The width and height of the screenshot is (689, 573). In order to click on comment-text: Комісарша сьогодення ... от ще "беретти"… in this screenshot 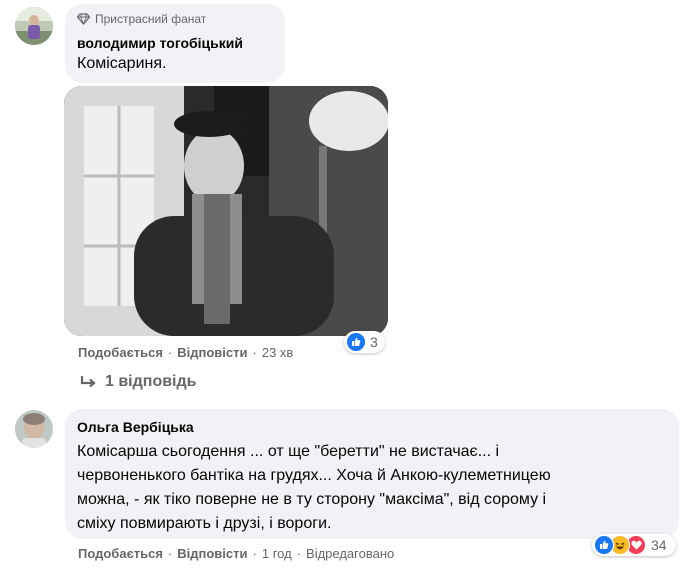, I will do `click(374, 488)`.